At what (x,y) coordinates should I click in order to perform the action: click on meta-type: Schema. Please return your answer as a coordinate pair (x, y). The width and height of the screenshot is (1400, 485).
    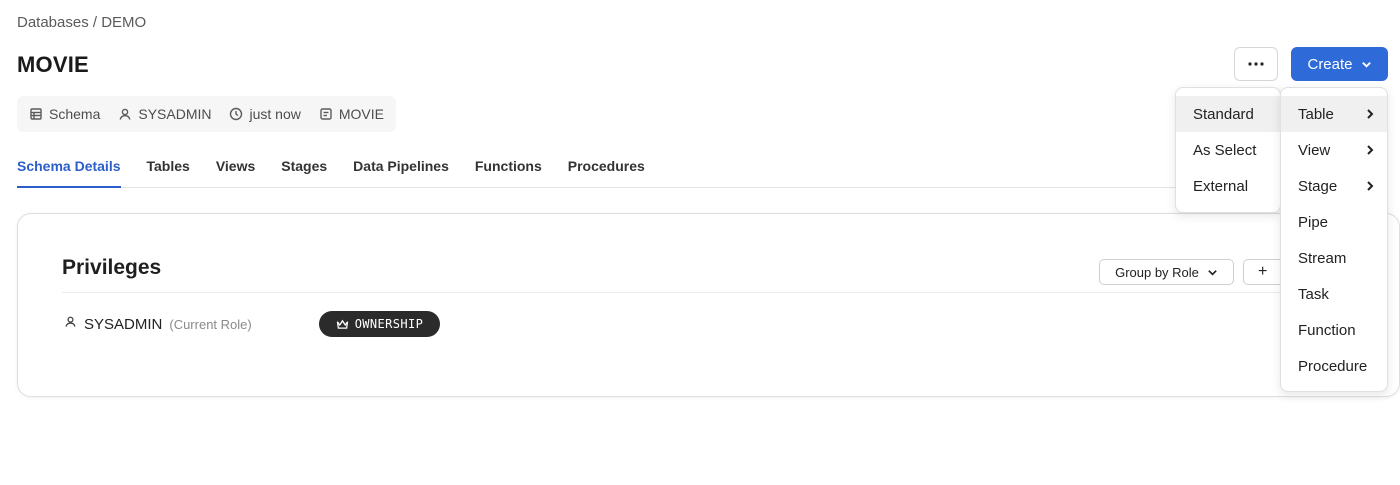
    Looking at the image, I should click on (64, 114).